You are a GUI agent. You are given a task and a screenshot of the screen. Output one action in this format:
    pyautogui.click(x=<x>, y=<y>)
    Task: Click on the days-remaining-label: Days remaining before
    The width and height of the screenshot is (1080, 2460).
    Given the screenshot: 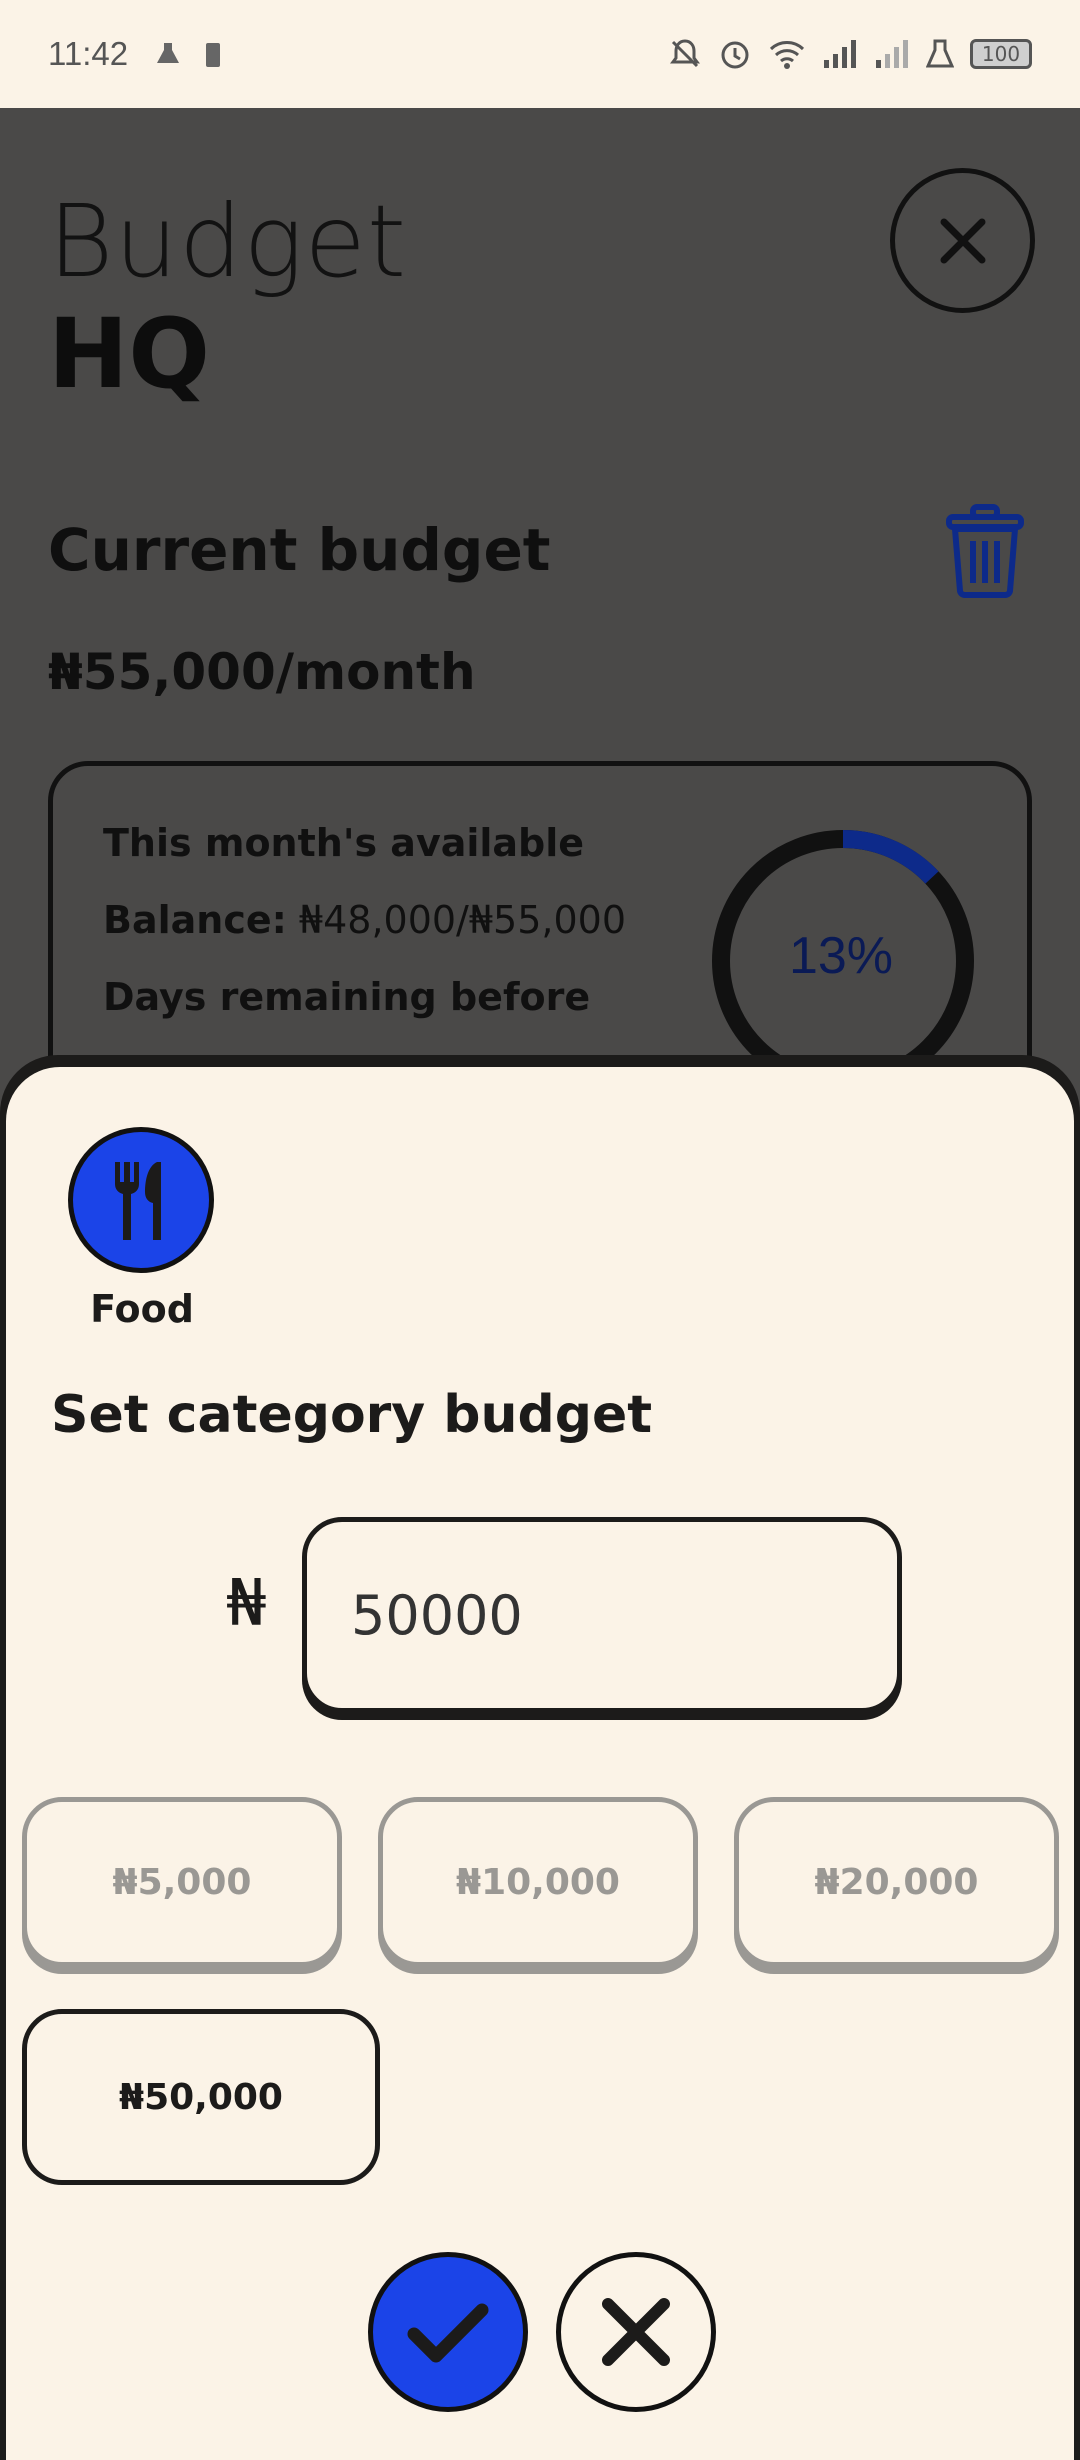 What is the action you would take?
    pyautogui.click(x=347, y=997)
    